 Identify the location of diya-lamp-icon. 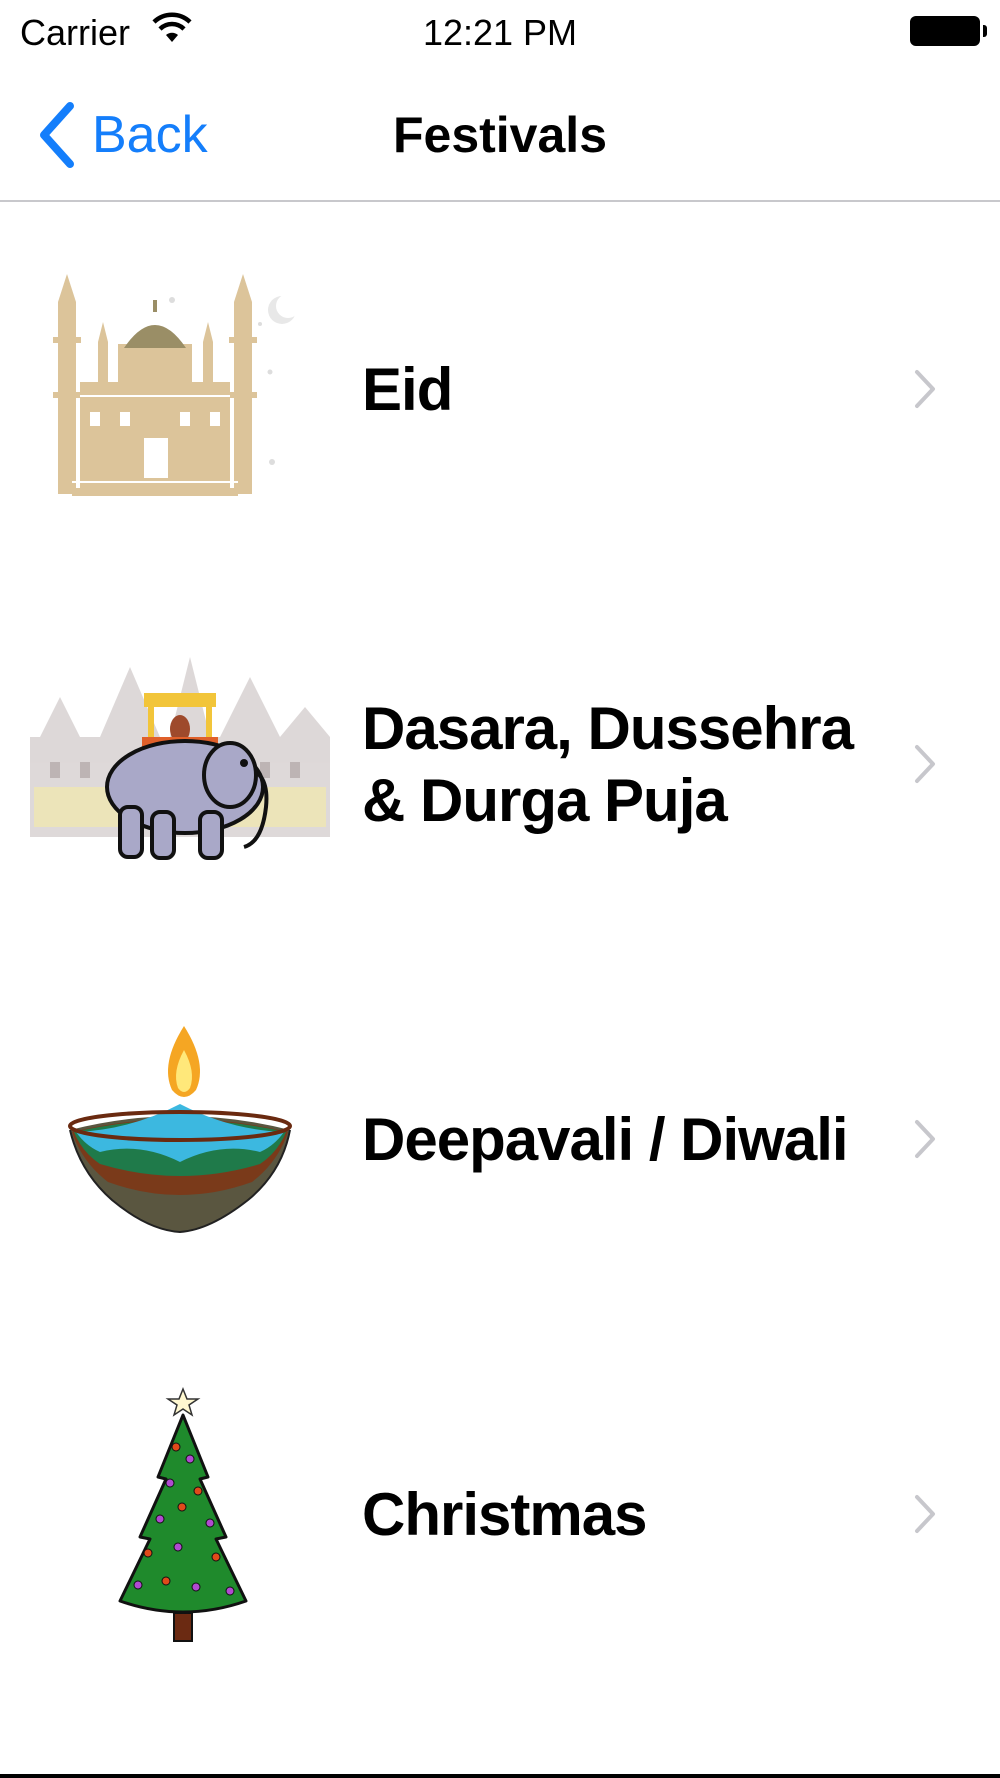
(180, 1130).